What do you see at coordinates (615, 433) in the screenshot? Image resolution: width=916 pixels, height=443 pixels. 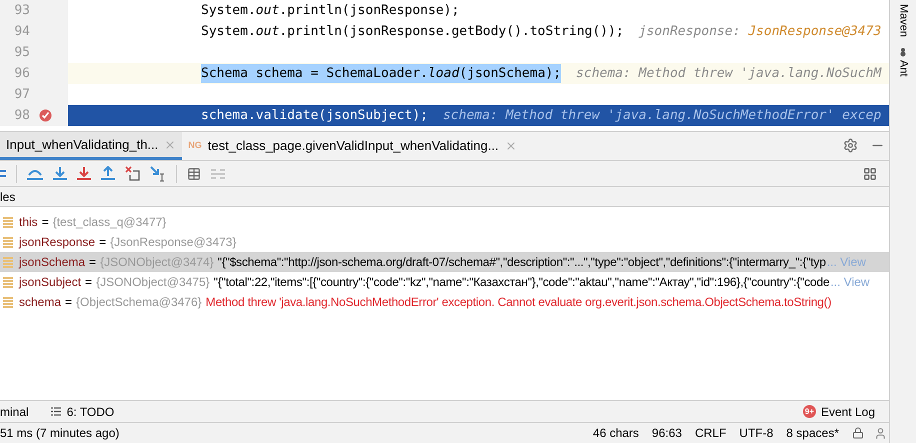 I see `status-item: 46 chars` at bounding box center [615, 433].